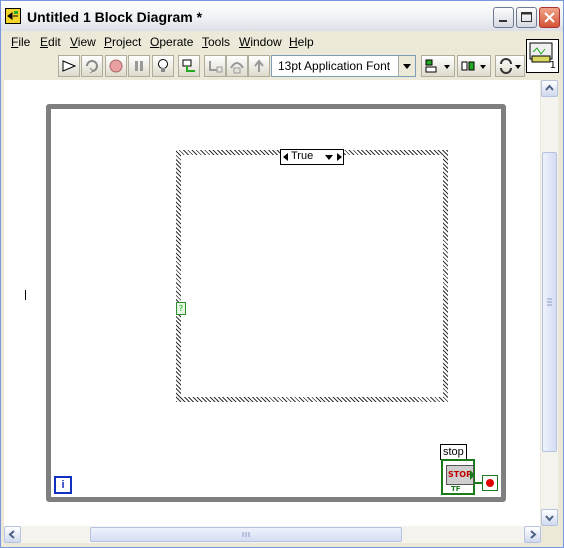 The height and width of the screenshot is (548, 564). Describe the element at coordinates (176, 42) in the screenshot. I see `menu-operate-label: perate` at that location.